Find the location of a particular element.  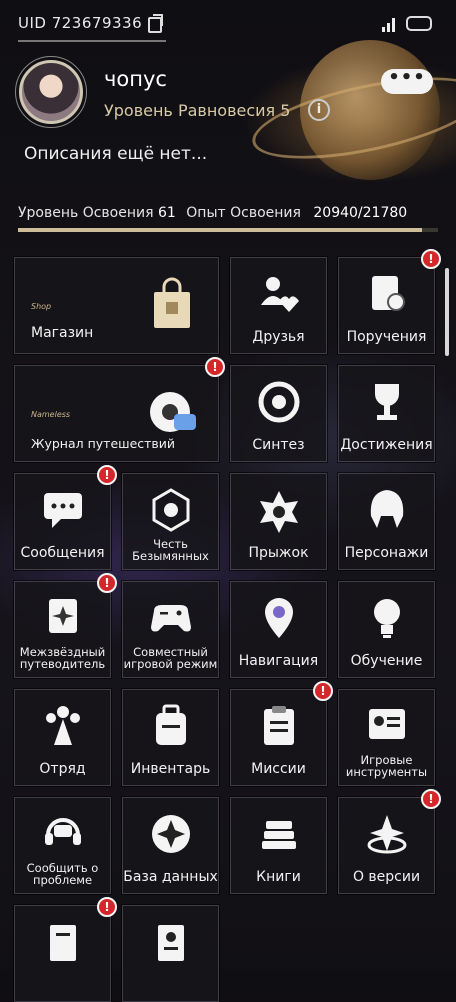

menu-tile-achievements: Достижения is located at coordinates (386, 413).